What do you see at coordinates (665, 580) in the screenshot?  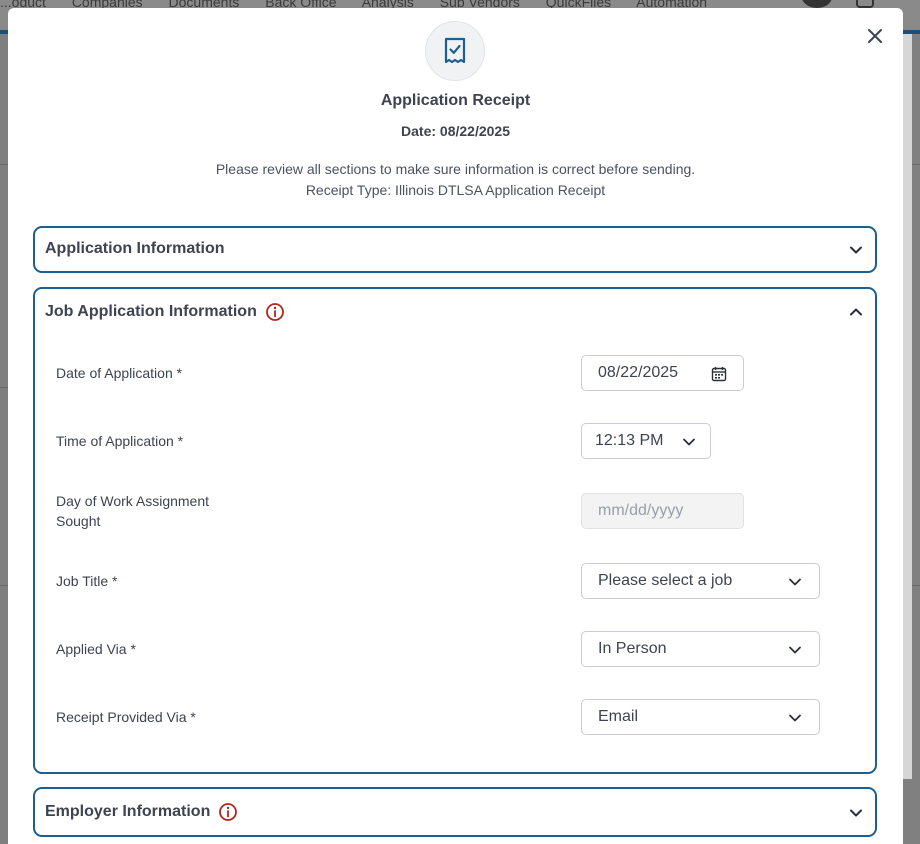 I see `job-title-value: Please select a job` at bounding box center [665, 580].